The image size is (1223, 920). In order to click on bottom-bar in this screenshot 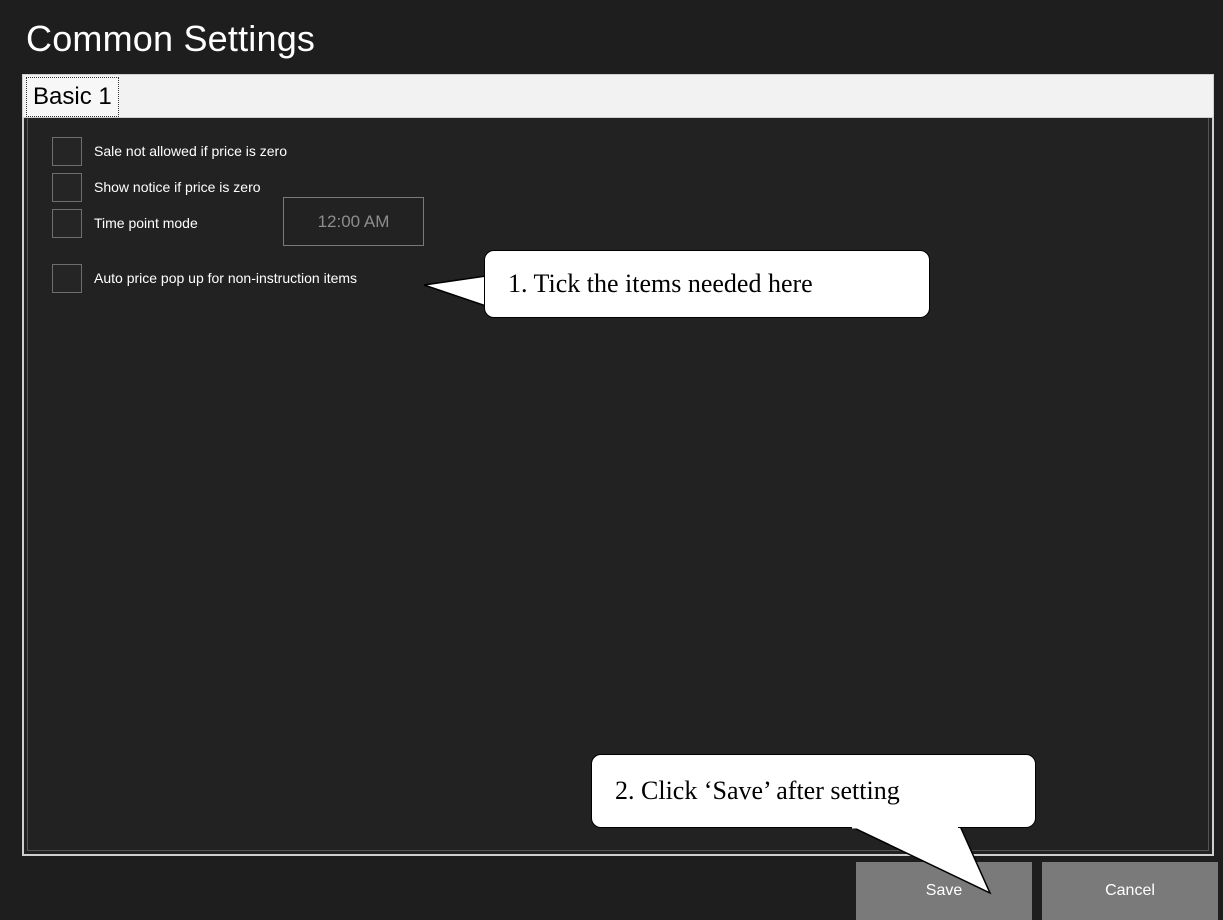, I will do `click(611, 891)`.